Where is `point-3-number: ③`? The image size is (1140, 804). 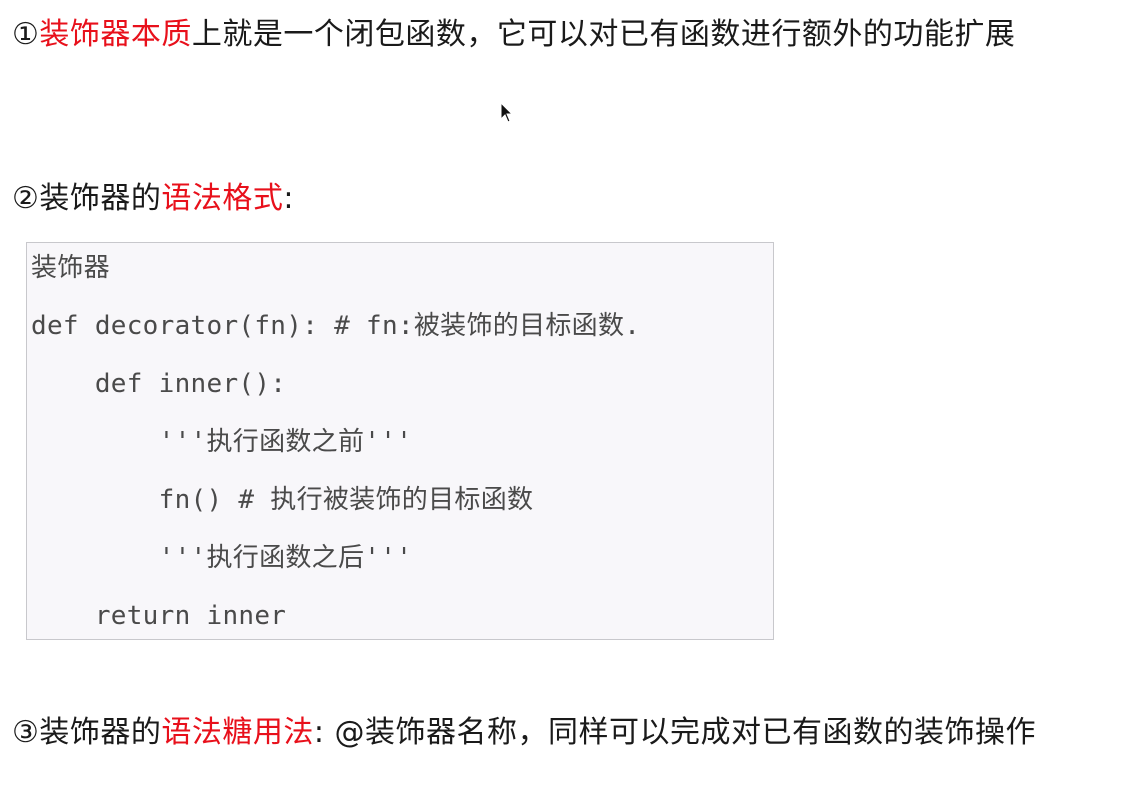 point-3-number: ③ is located at coordinates (26, 732).